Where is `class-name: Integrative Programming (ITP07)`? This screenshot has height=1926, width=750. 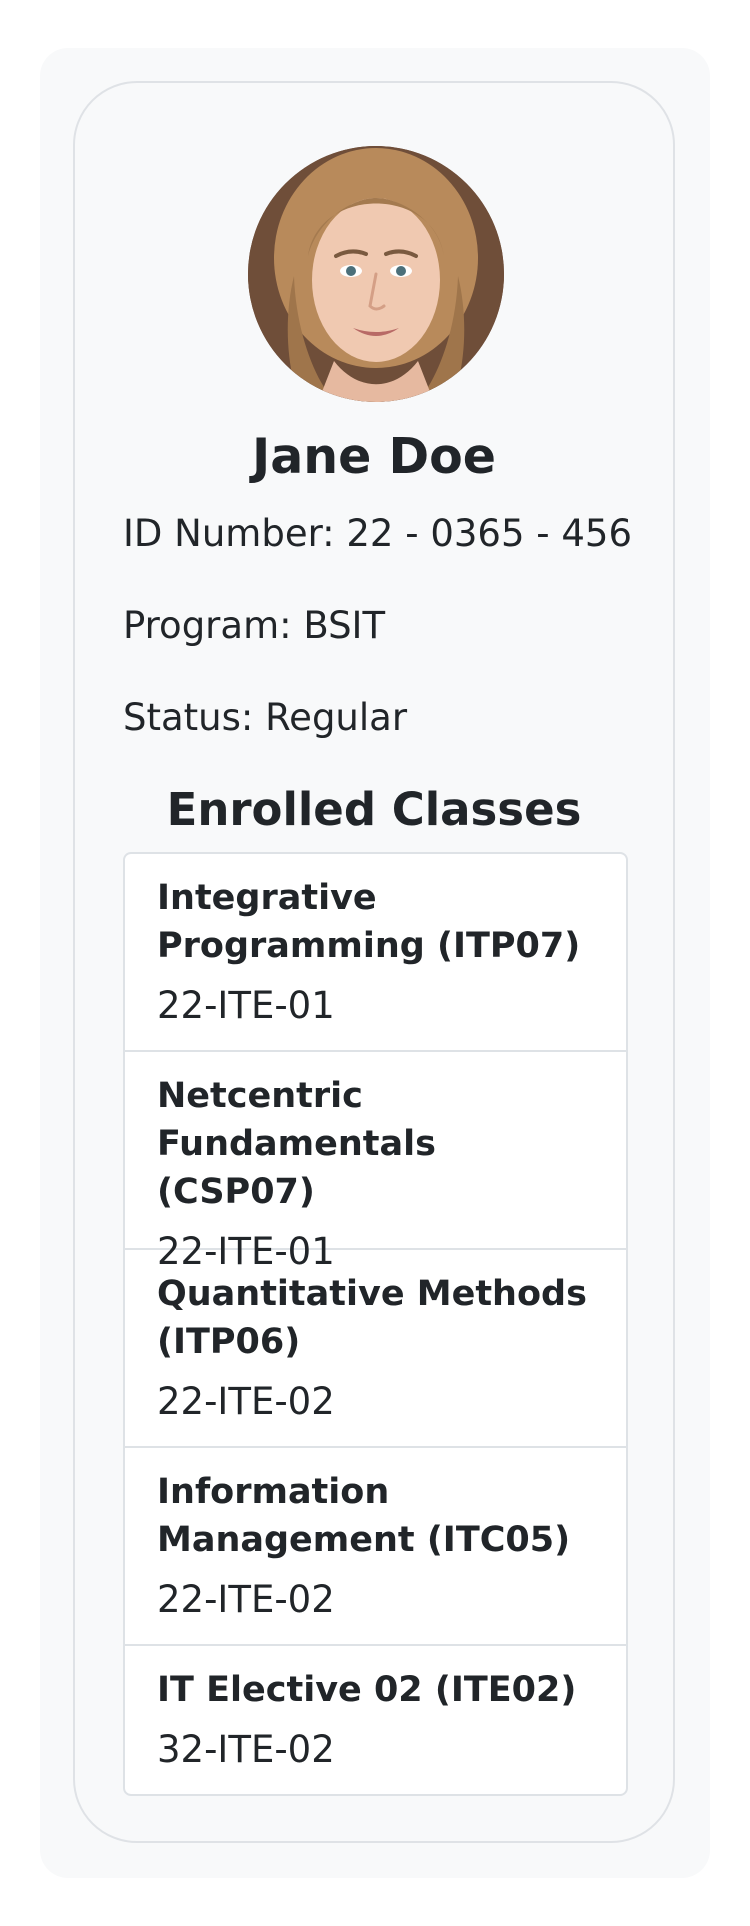 class-name: Integrative Programming (ITP07) is located at coordinates (369, 922).